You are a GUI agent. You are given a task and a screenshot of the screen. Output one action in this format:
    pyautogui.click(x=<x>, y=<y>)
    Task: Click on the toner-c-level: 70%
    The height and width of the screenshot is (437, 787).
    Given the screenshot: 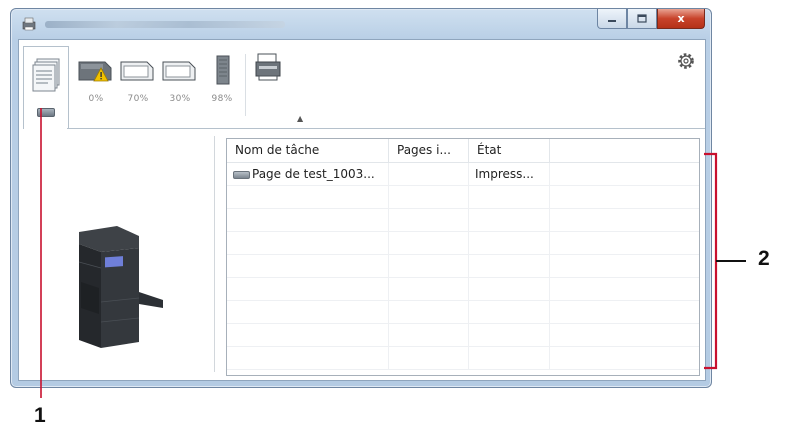 What is the action you would take?
    pyautogui.click(x=138, y=99)
    